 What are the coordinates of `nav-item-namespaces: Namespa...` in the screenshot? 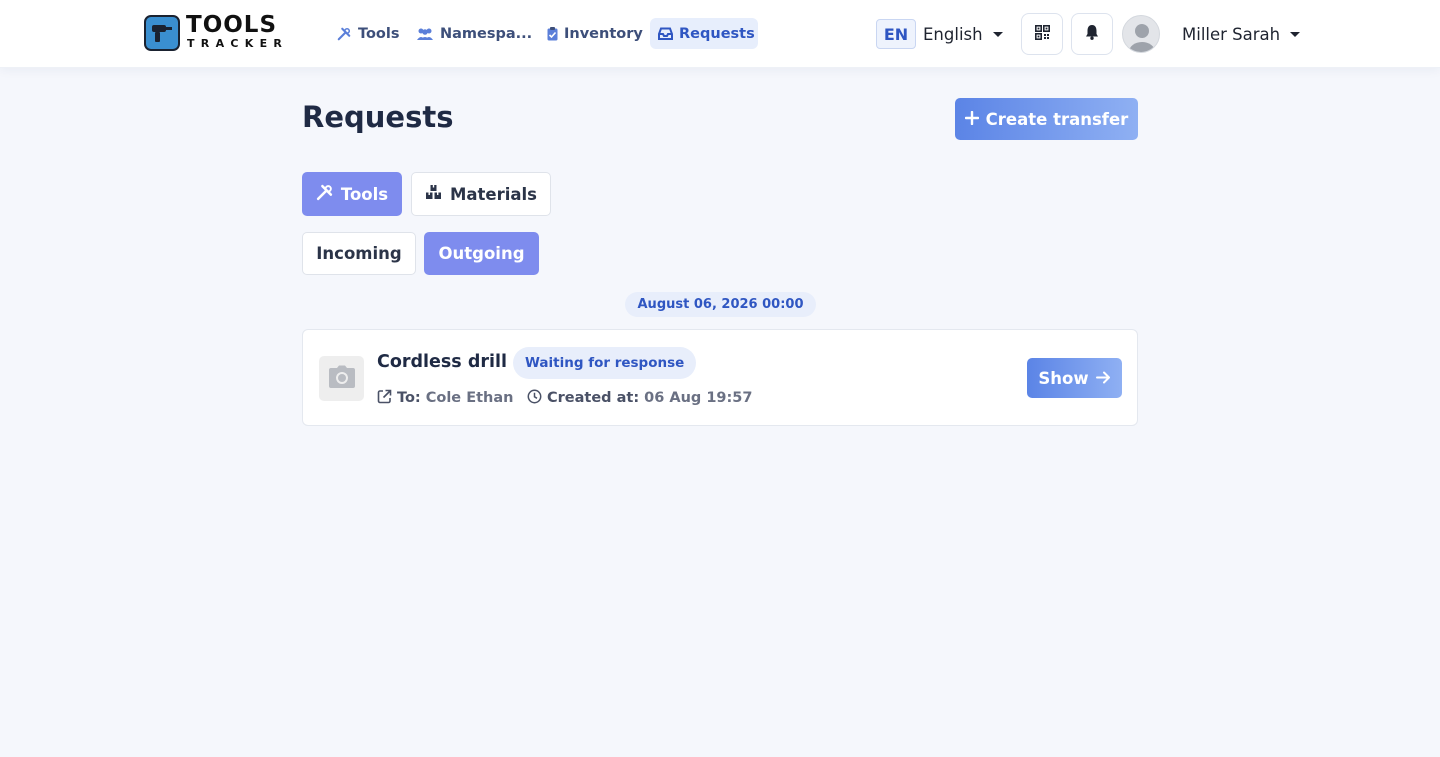 It's located at (474, 33).